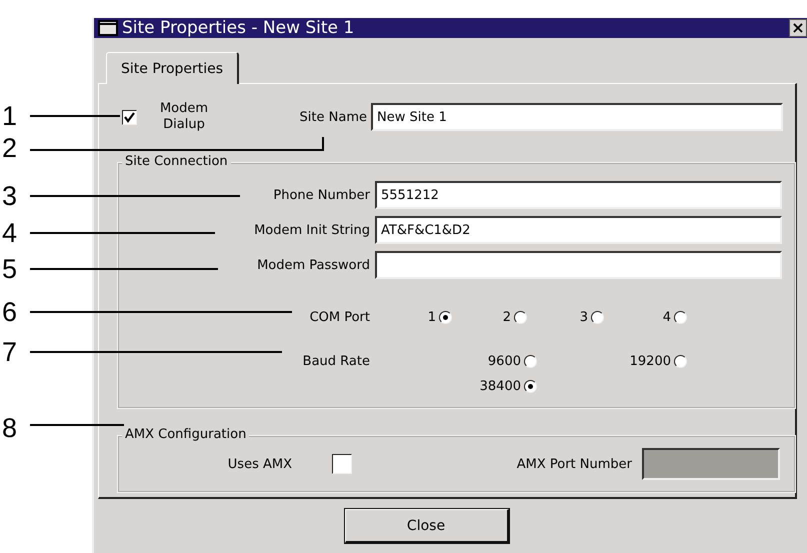  I want to click on field-label: Modem Init String, so click(312, 230).